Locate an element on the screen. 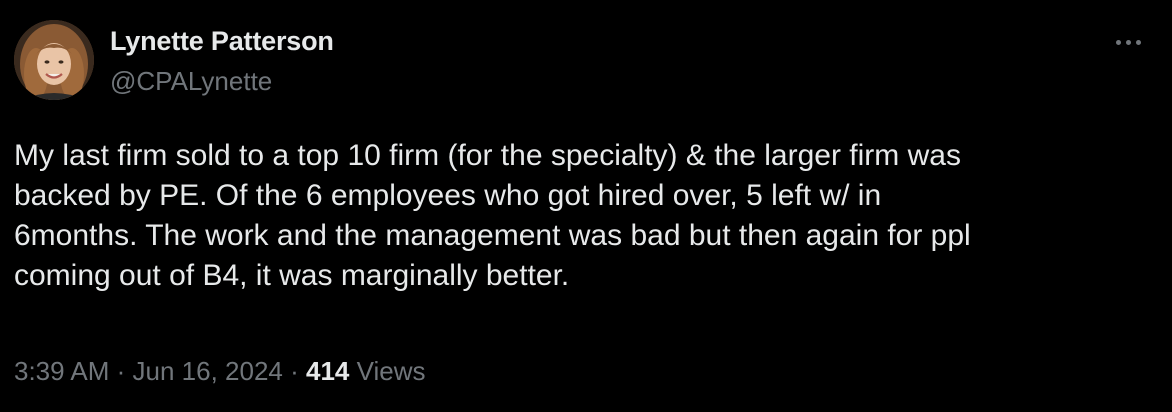 The height and width of the screenshot is (412, 1172). tweet-date: Jun 16, 2024 is located at coordinates (208, 371).